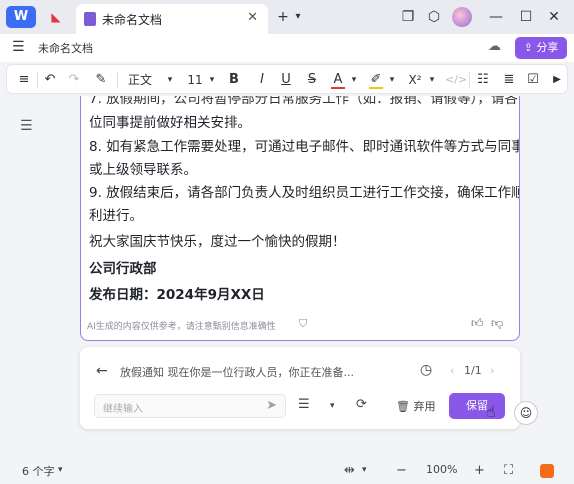 This screenshot has width=574, height=484. What do you see at coordinates (403, 406) in the screenshot?
I see `trash-icon: 🗑︎` at bounding box center [403, 406].